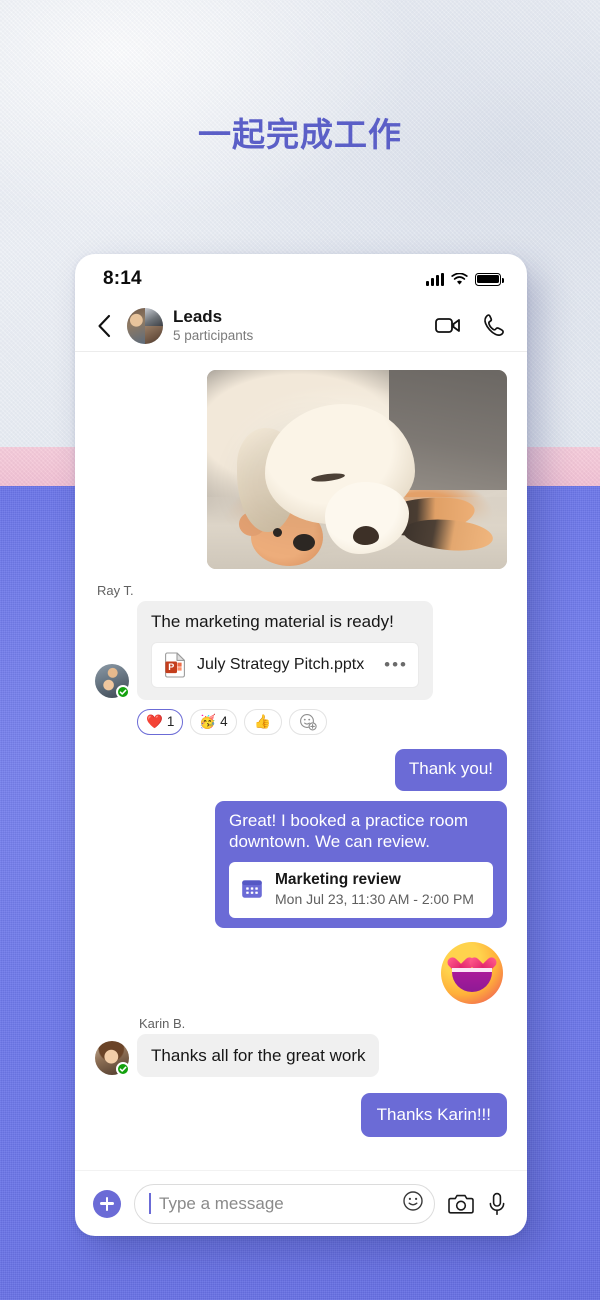  What do you see at coordinates (497, 1204) in the screenshot?
I see `microphone-icon` at bounding box center [497, 1204].